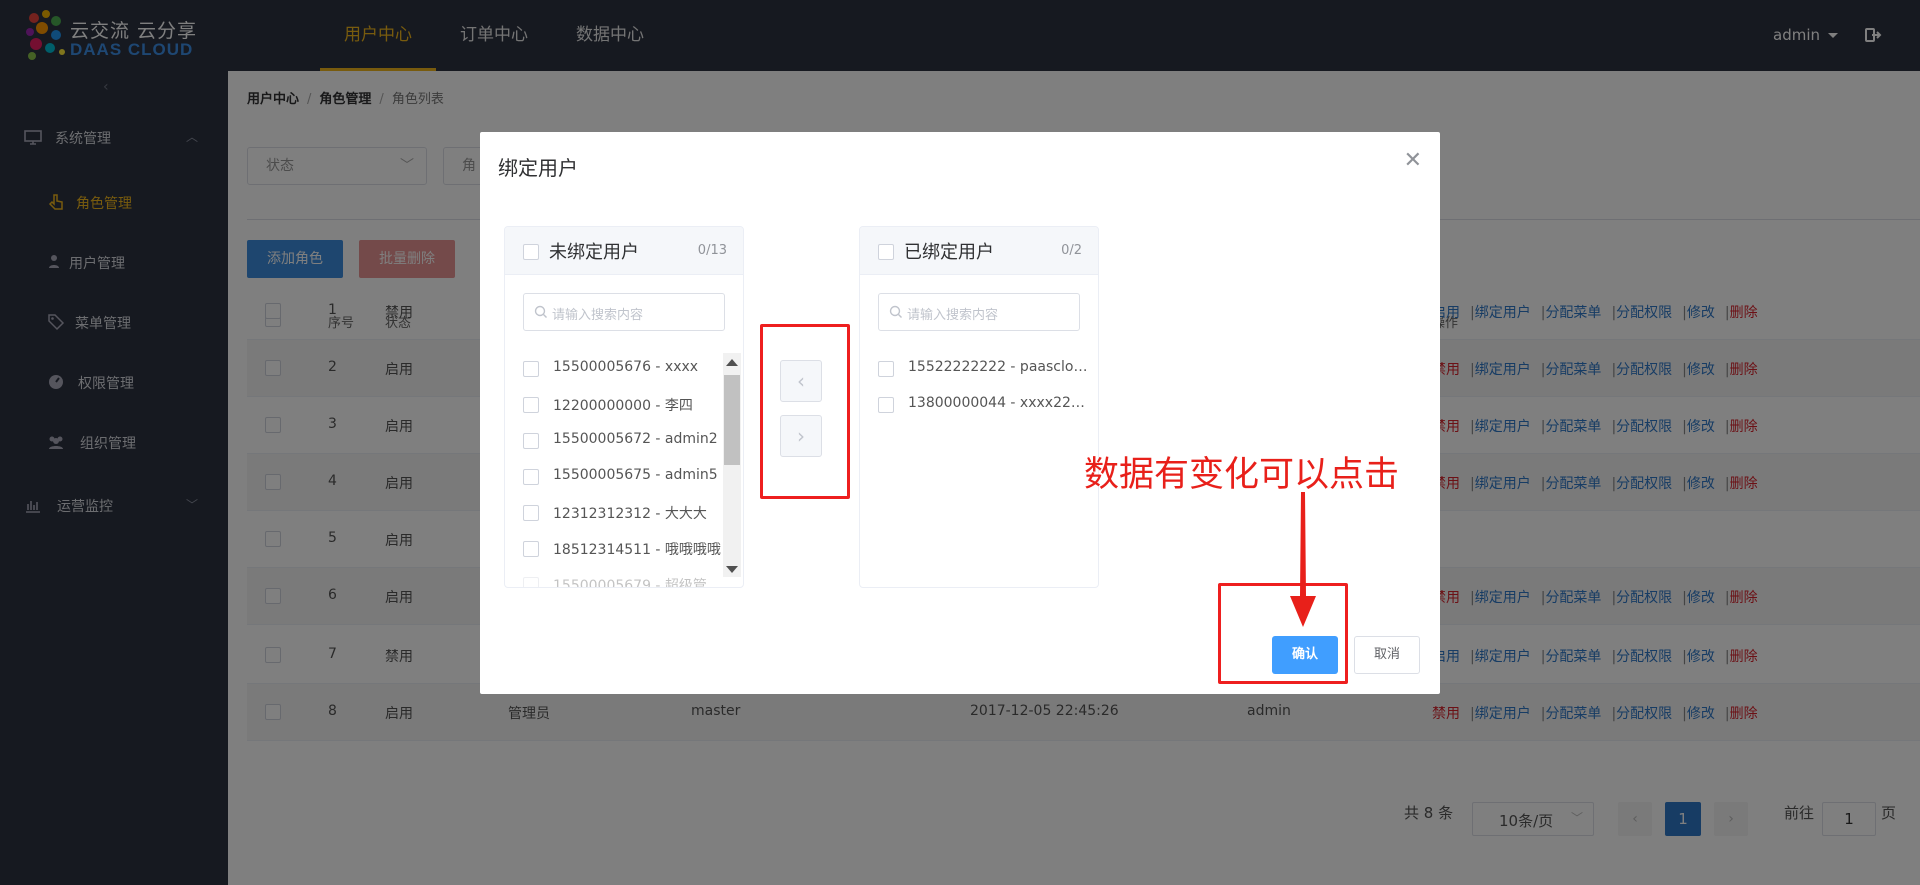 This screenshot has width=1920, height=885. Describe the element at coordinates (949, 252) in the screenshot. I see `panel-title: 已绑定用户` at that location.